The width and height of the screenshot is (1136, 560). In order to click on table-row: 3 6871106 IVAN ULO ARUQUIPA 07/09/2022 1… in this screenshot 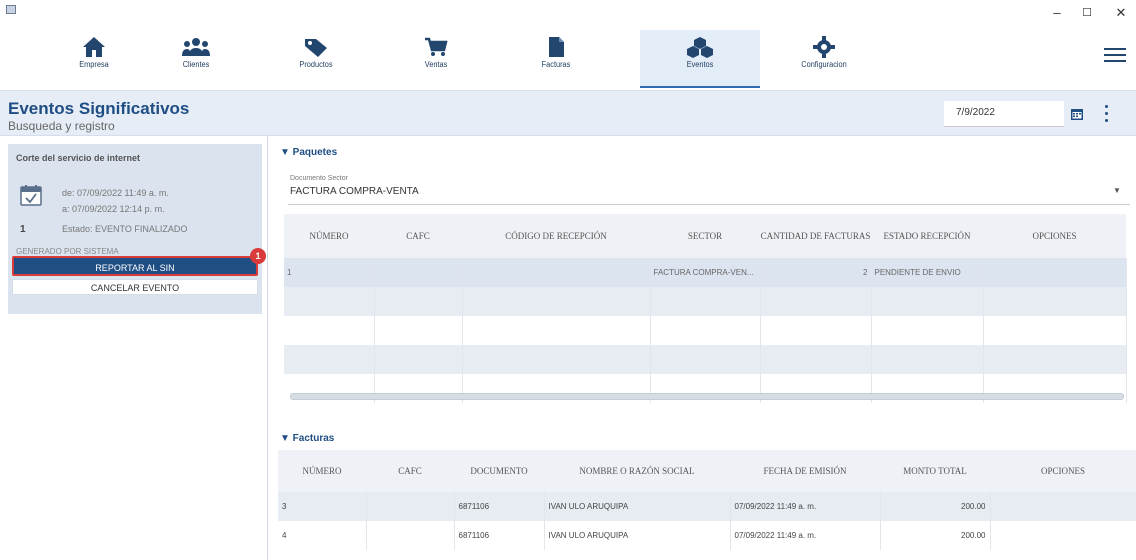, I will do `click(707, 506)`.